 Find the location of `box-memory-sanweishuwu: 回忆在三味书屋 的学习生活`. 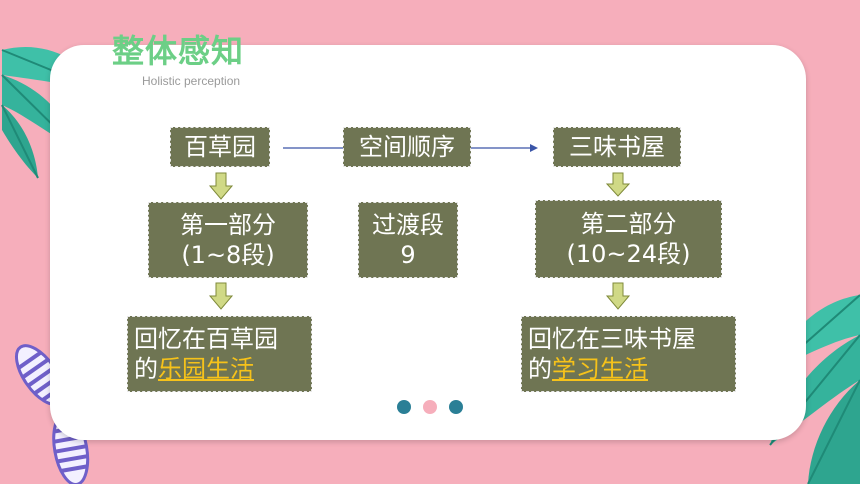

box-memory-sanweishuwu: 回忆在三味书屋 的学习生活 is located at coordinates (628, 354).